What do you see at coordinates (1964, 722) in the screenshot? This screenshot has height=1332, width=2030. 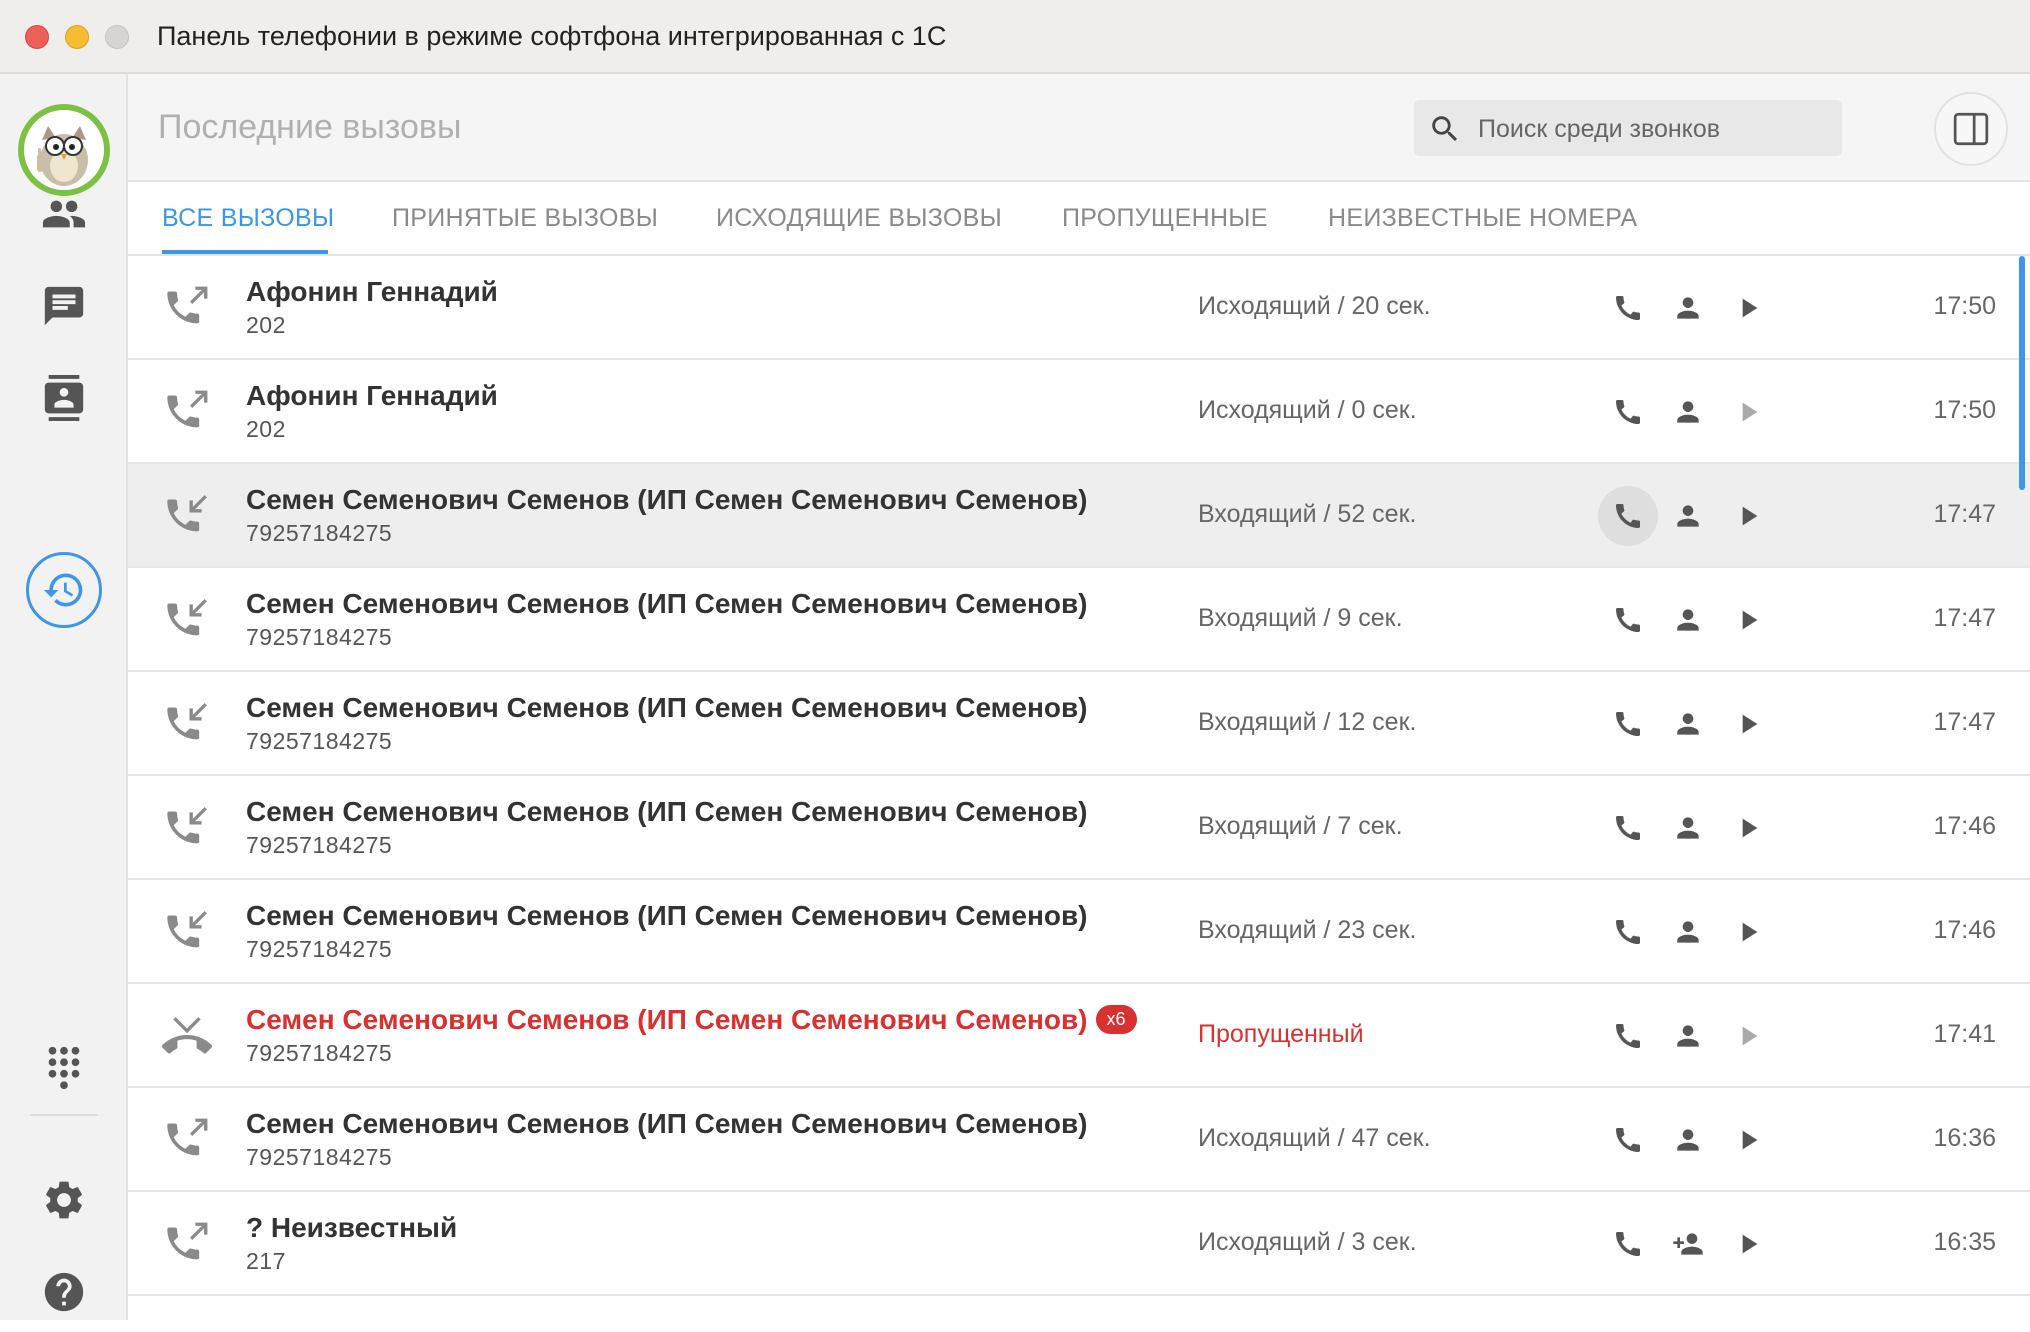 I see `call-time: 17:47` at bounding box center [1964, 722].